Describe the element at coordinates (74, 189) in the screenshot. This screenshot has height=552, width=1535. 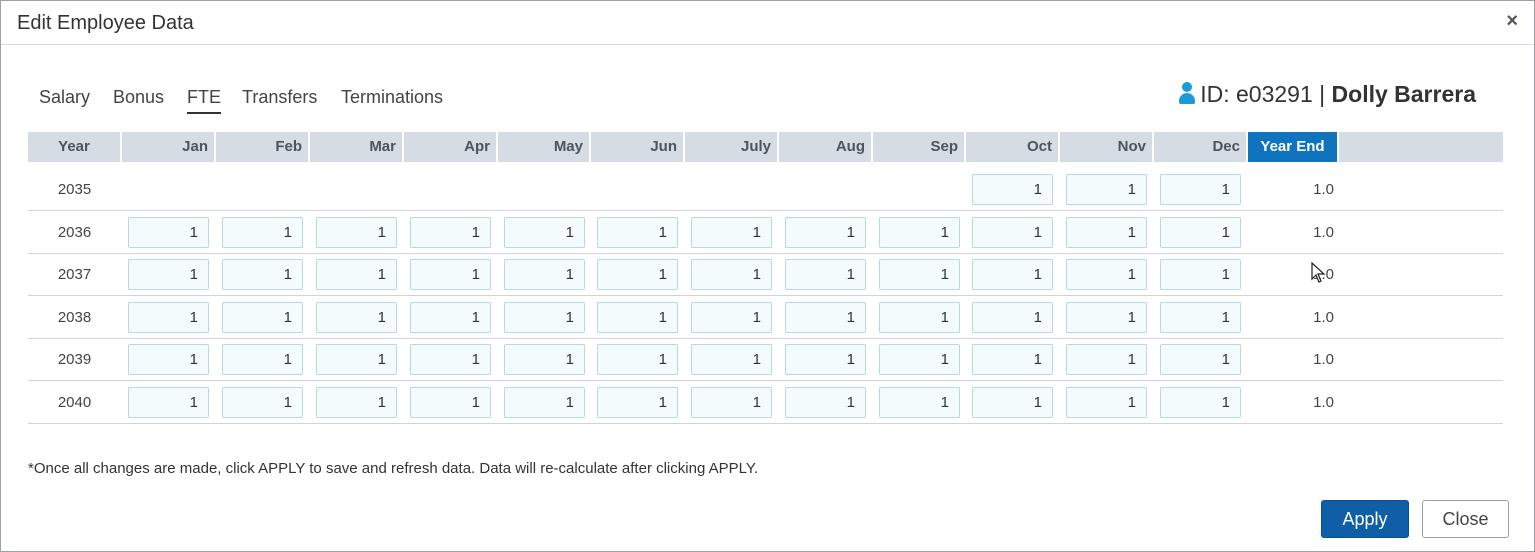
I see `year-cell: 2035` at that location.